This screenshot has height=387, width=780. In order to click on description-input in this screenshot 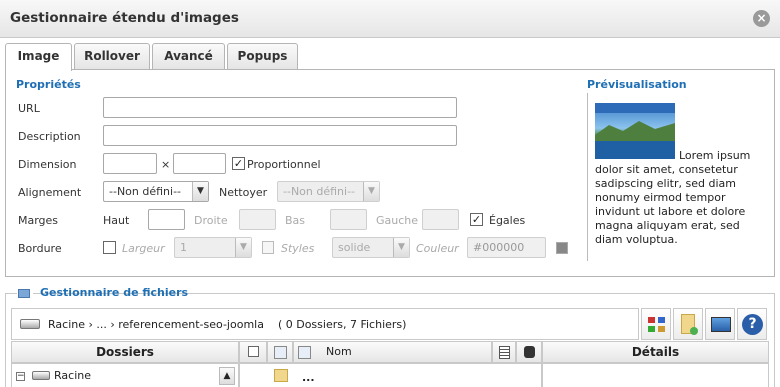, I will do `click(280, 135)`.